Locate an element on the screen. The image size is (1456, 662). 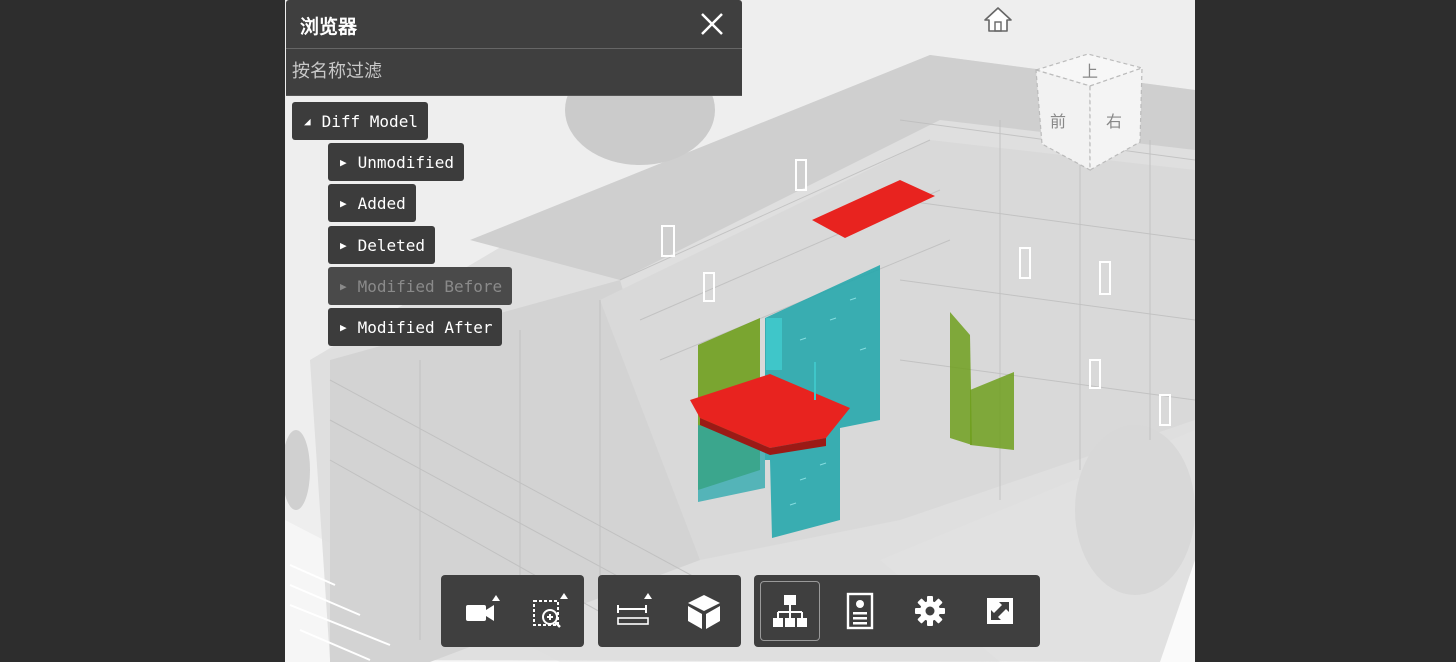
model-browser-panel: 浏览器 is located at coordinates (514, 48).